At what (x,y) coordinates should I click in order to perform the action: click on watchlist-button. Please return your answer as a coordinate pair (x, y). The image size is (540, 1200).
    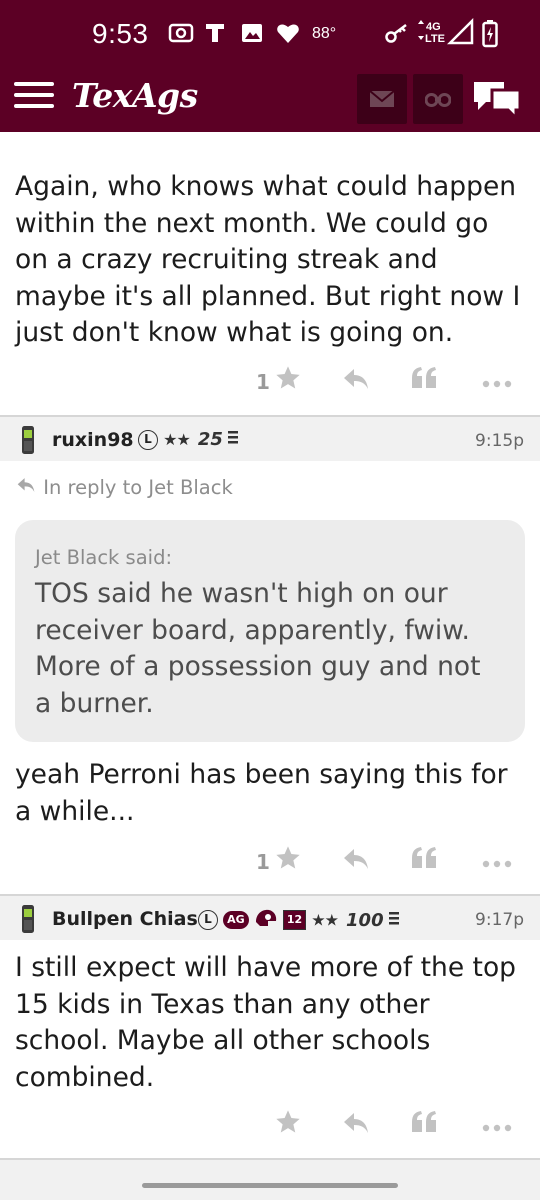
    Looking at the image, I should click on (438, 99).